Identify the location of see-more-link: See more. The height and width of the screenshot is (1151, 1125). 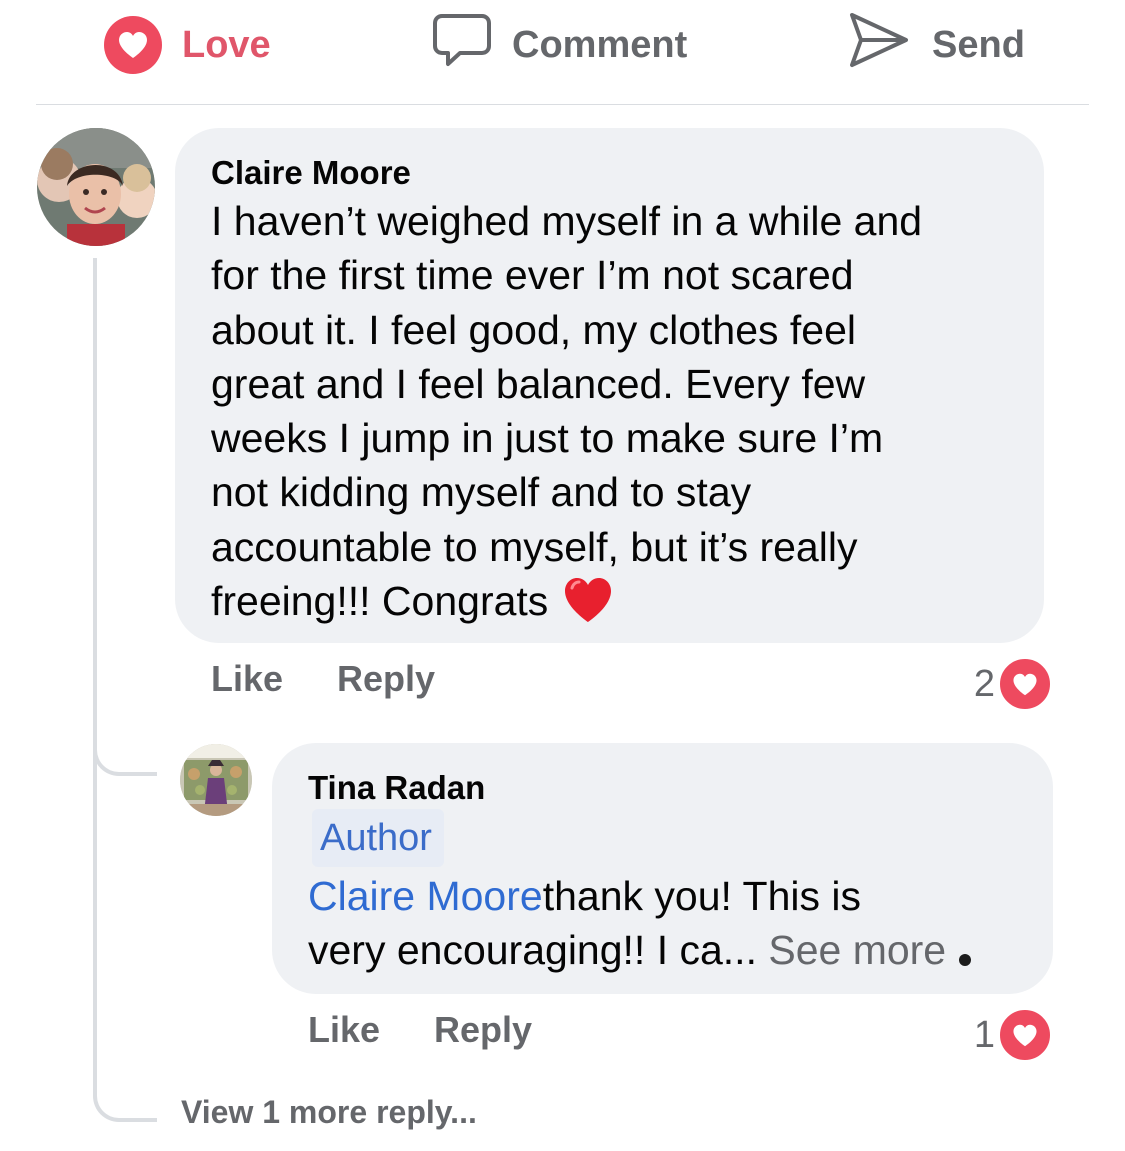
(857, 950).